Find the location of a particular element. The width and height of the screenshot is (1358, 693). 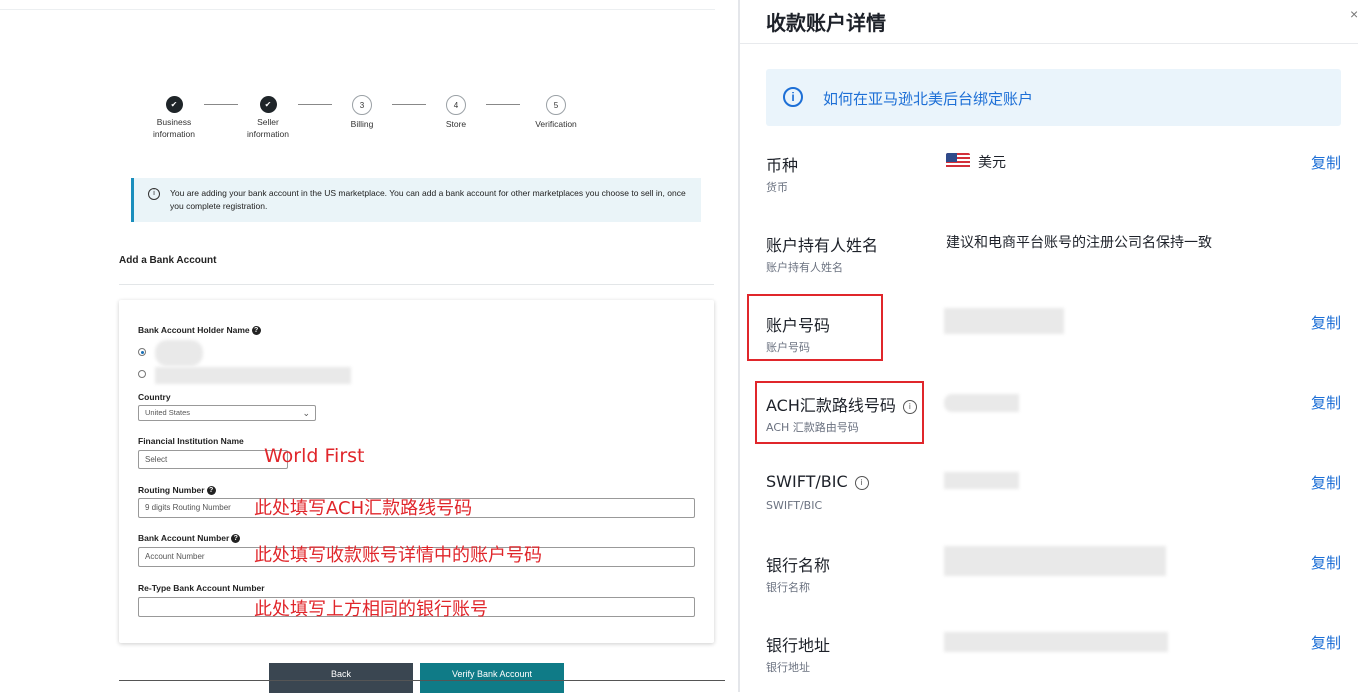

section-title: Add a Bank Account is located at coordinates (168, 260).